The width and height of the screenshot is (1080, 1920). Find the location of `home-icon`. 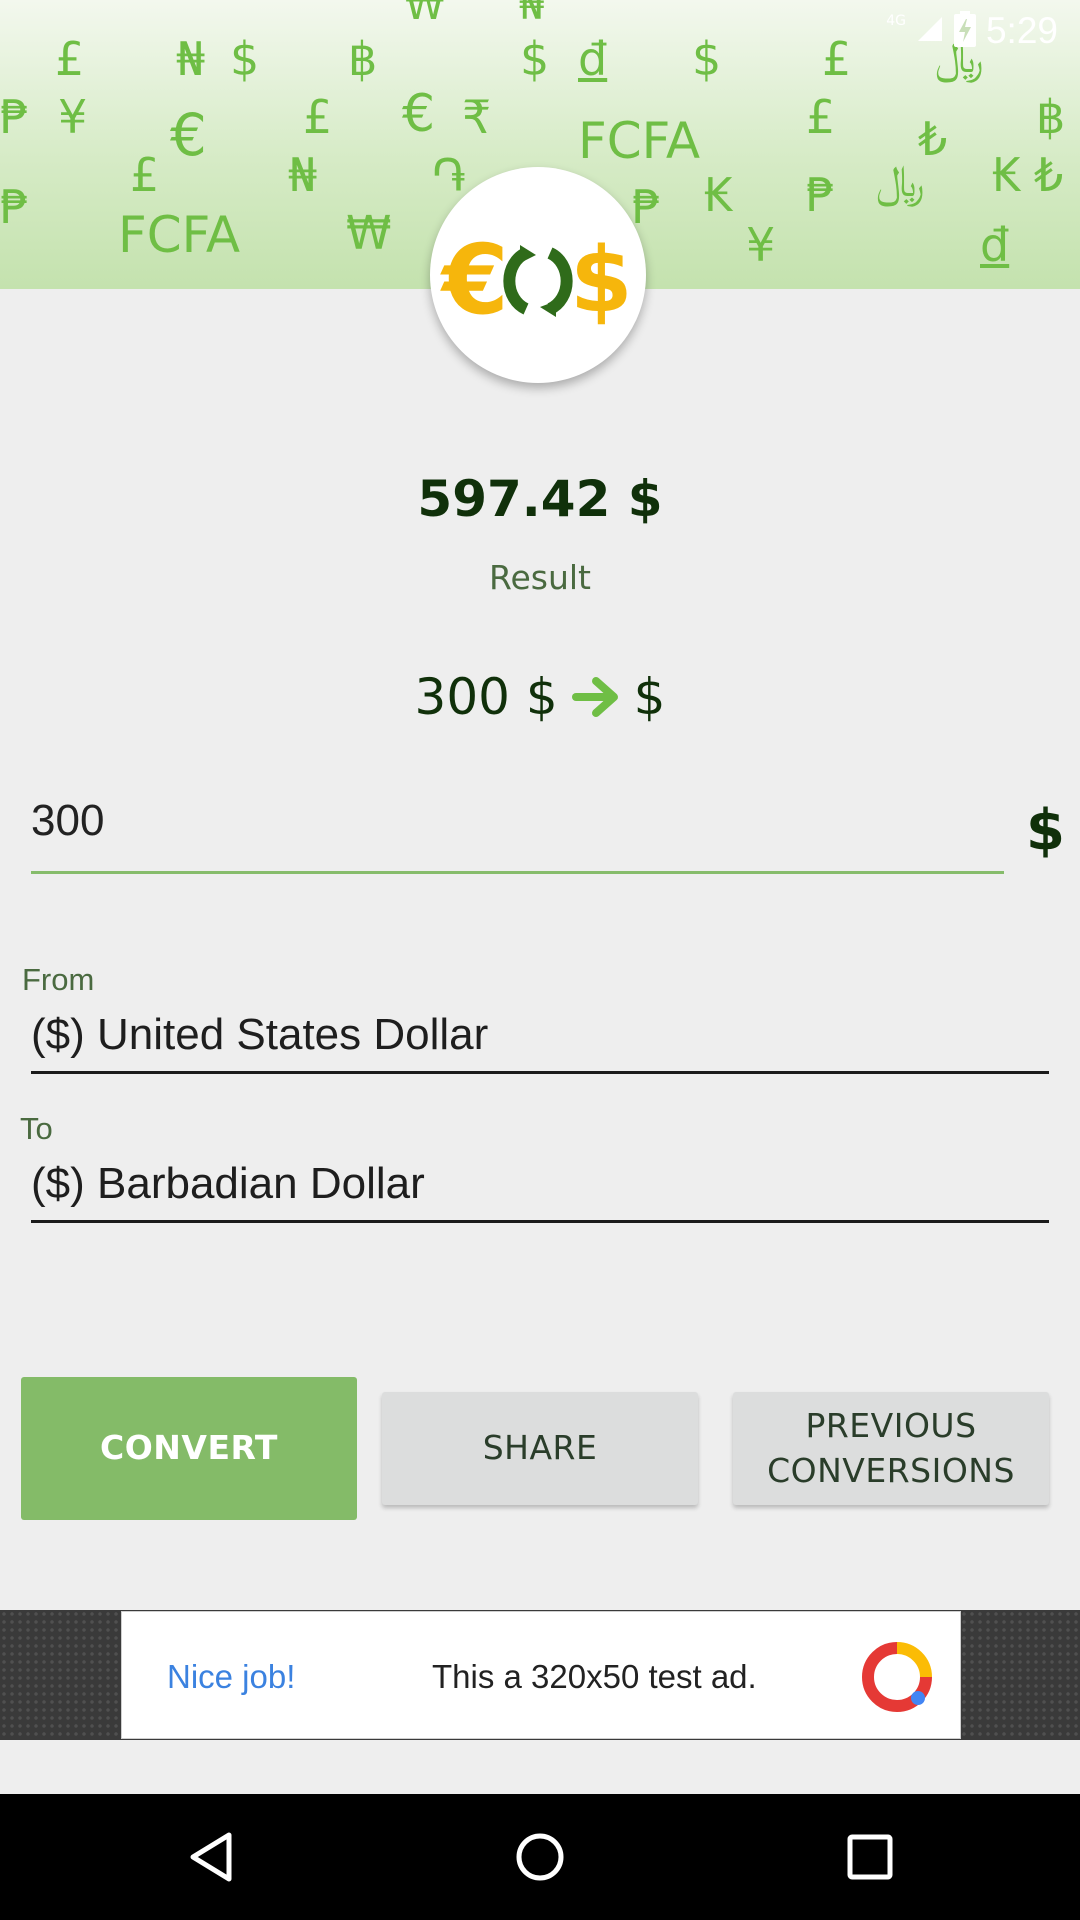

home-icon is located at coordinates (540, 1857).